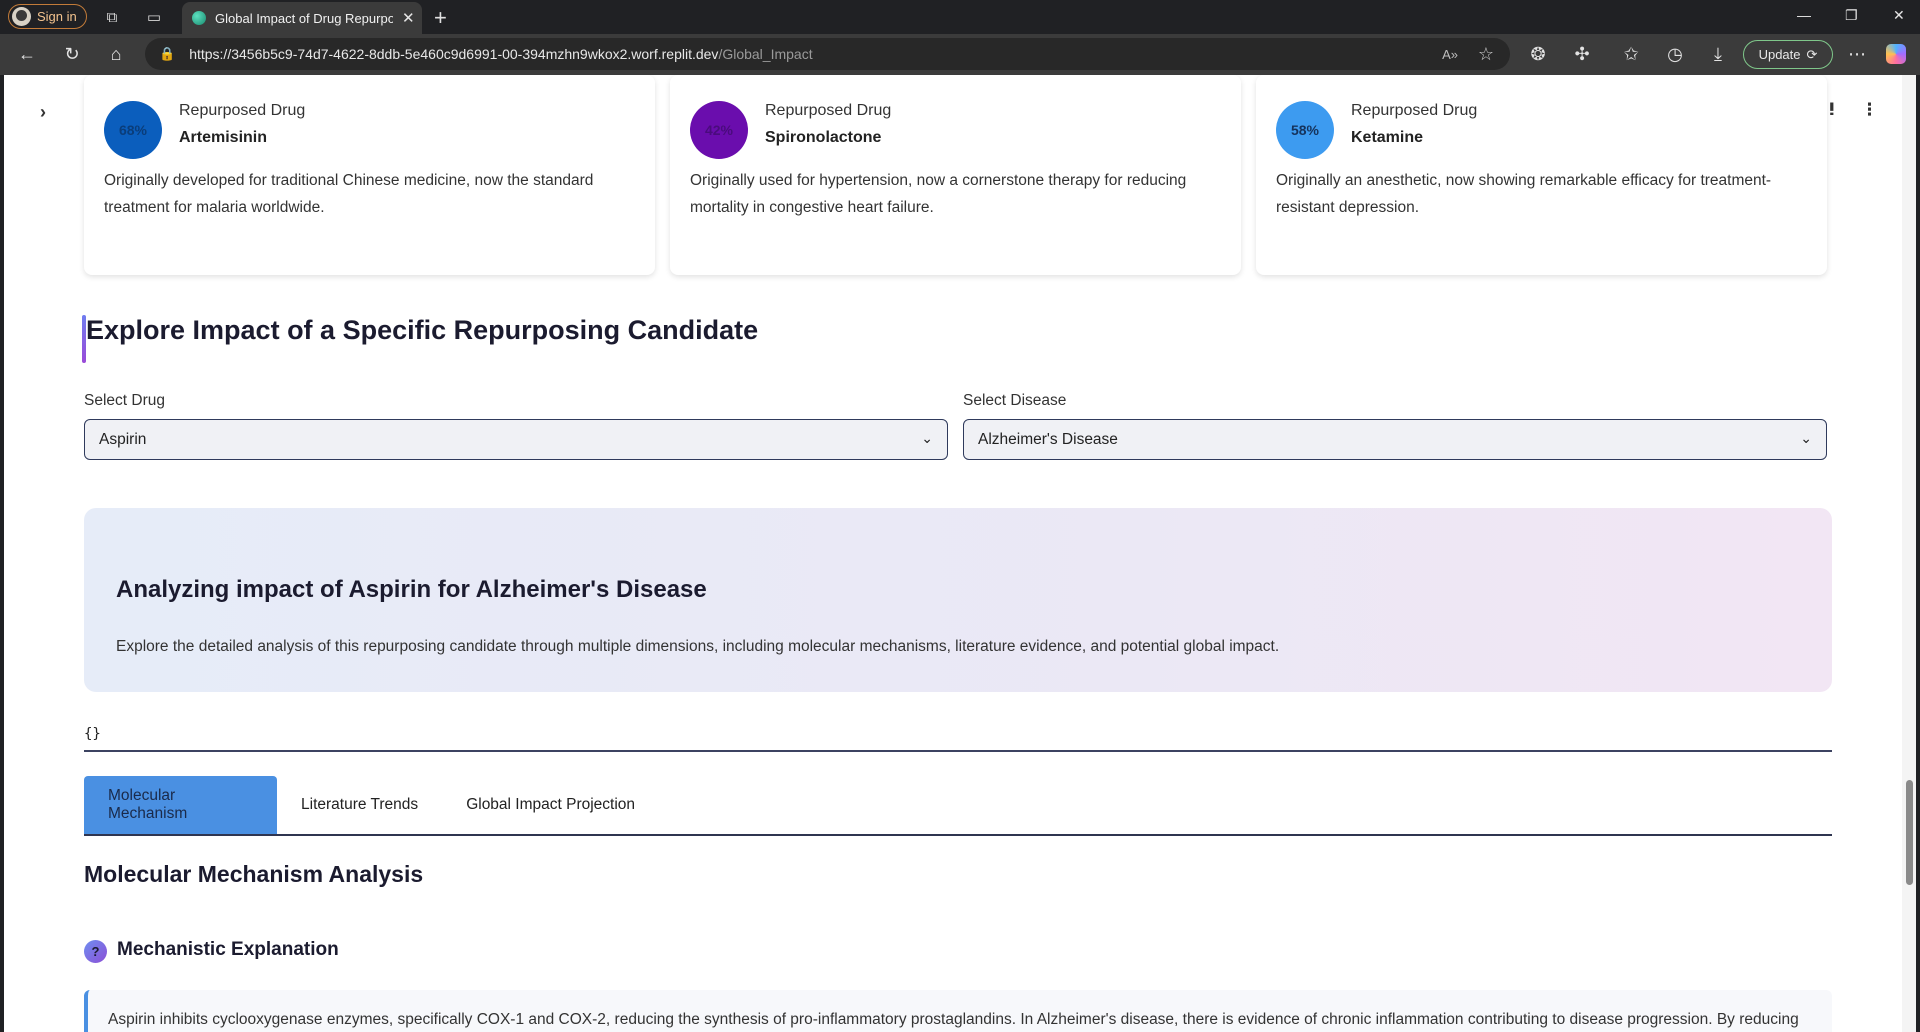 The width and height of the screenshot is (1920, 1032). I want to click on disease-select-label: Select Disease, so click(1015, 400).